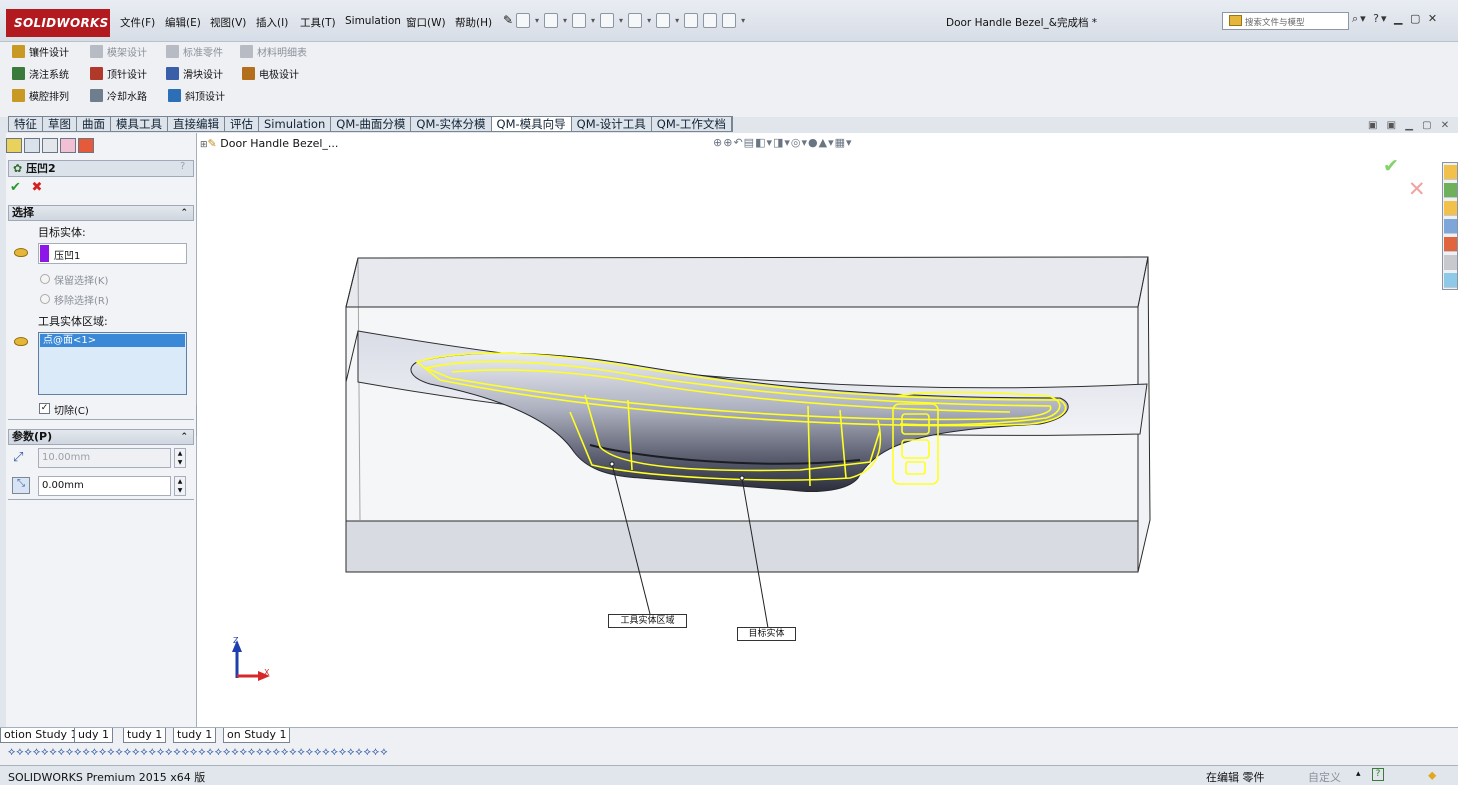  Describe the element at coordinates (15, 187) in the screenshot. I see `ok-button: ✔` at that location.